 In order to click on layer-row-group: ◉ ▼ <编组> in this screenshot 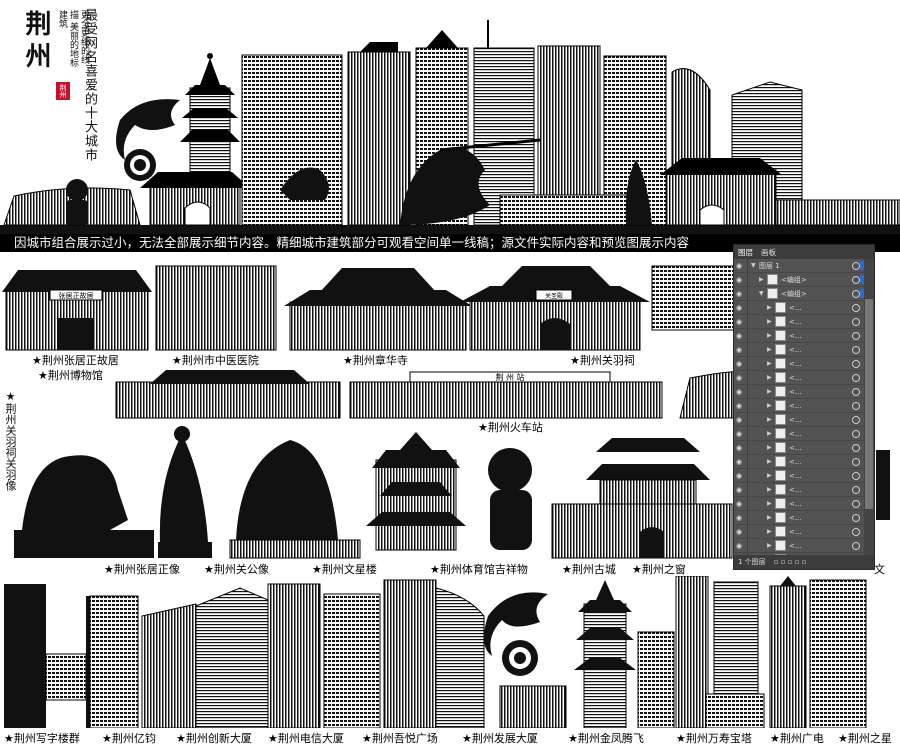, I will do `click(799, 294)`.